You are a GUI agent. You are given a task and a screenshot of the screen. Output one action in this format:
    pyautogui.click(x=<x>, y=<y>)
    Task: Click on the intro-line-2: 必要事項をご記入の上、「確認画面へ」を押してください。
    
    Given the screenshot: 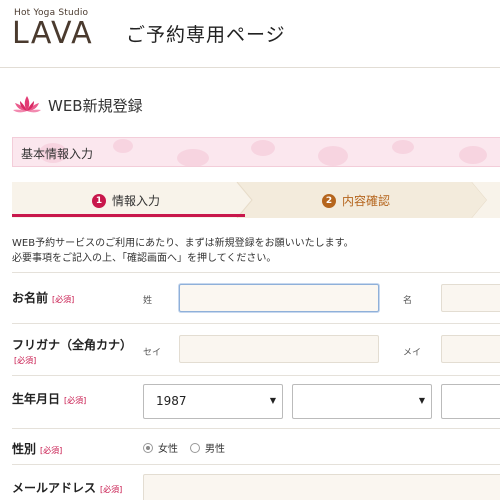 What is the action you would take?
    pyautogui.click(x=144, y=258)
    